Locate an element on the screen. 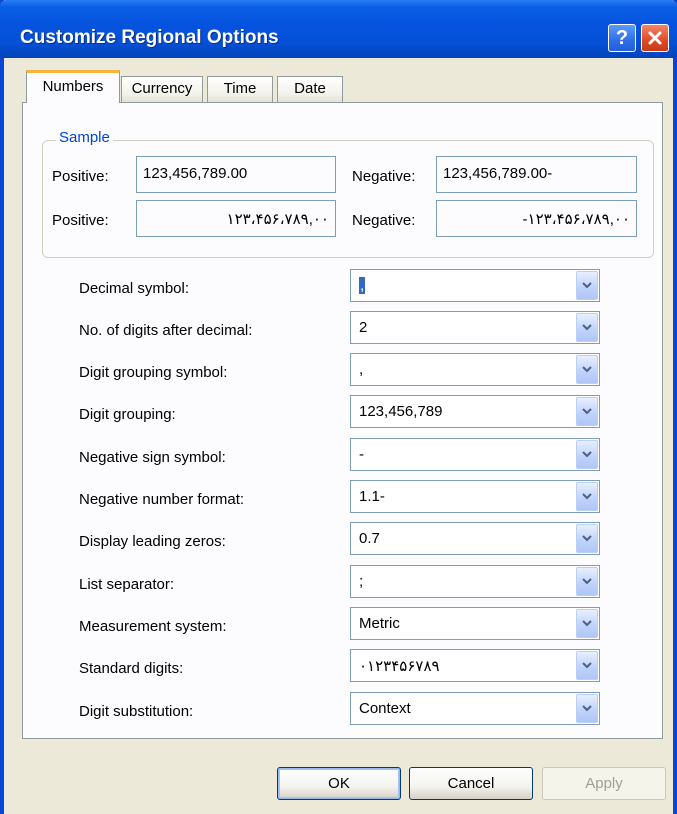  digits-after-decimal-label: No. of digits after decimal: is located at coordinates (166, 330).